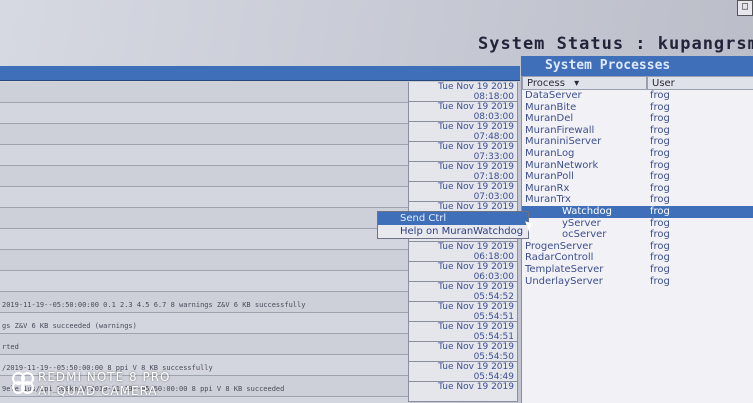  I want to click on log-date-cell: Tue Nov 19 2019 07:33:00, so click(463, 152).